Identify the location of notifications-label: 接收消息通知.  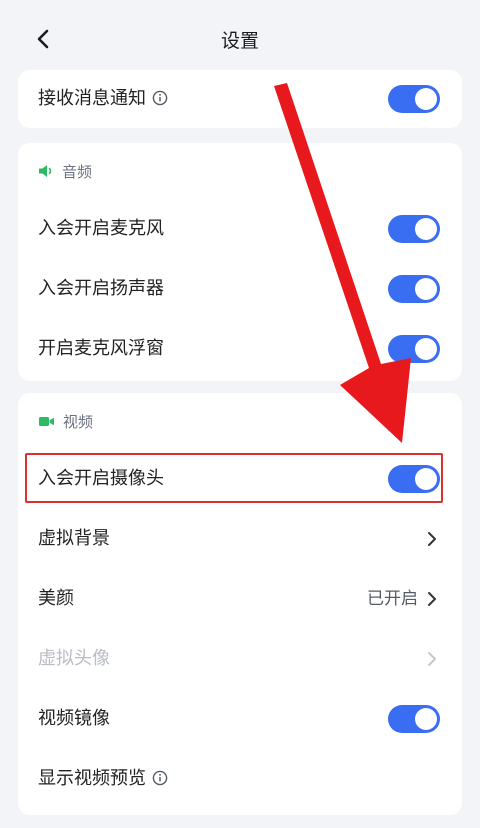
(92, 98).